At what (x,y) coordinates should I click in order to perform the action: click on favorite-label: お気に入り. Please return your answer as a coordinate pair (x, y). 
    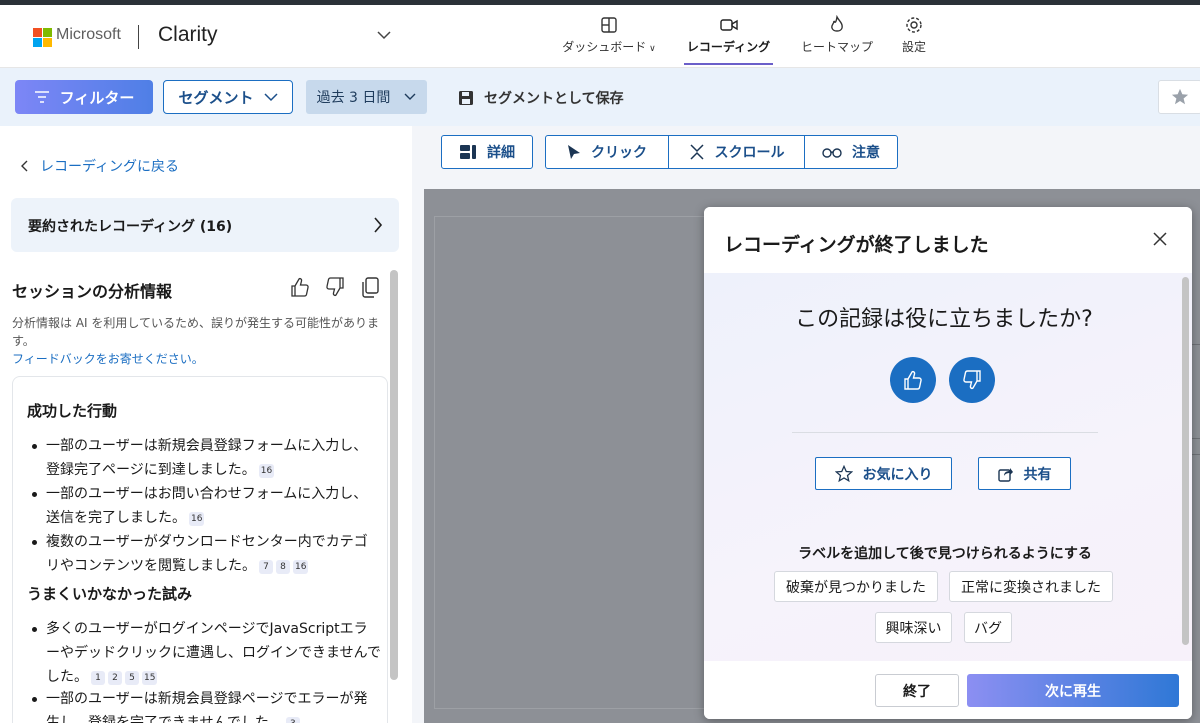
    Looking at the image, I should click on (897, 474).